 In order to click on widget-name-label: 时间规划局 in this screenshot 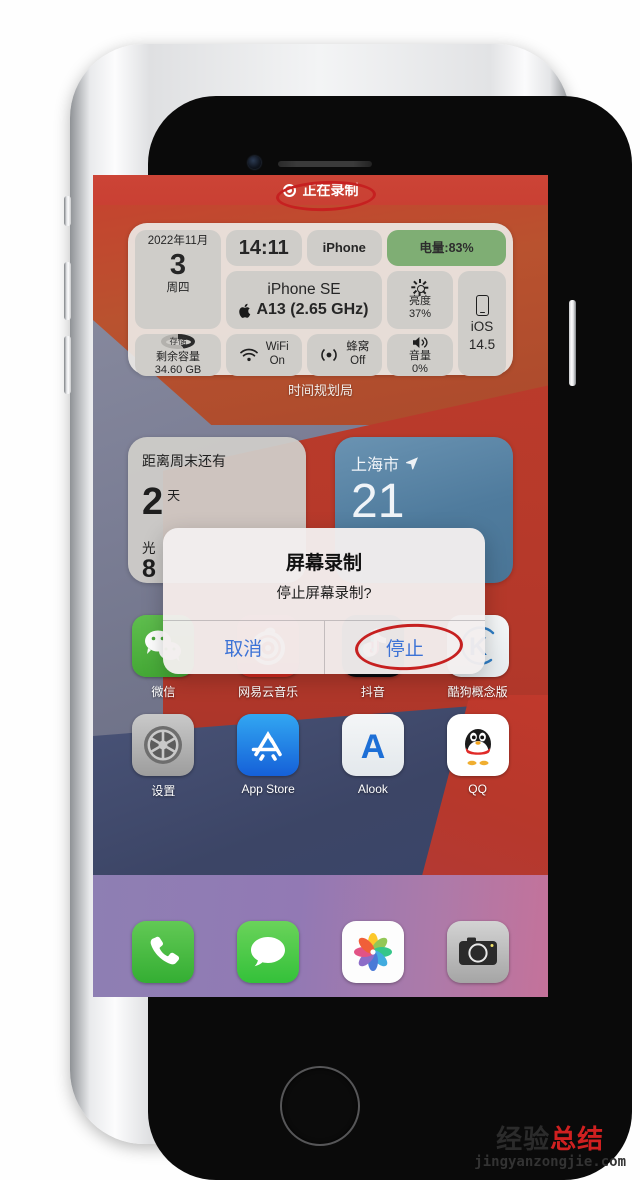, I will do `click(320, 390)`.